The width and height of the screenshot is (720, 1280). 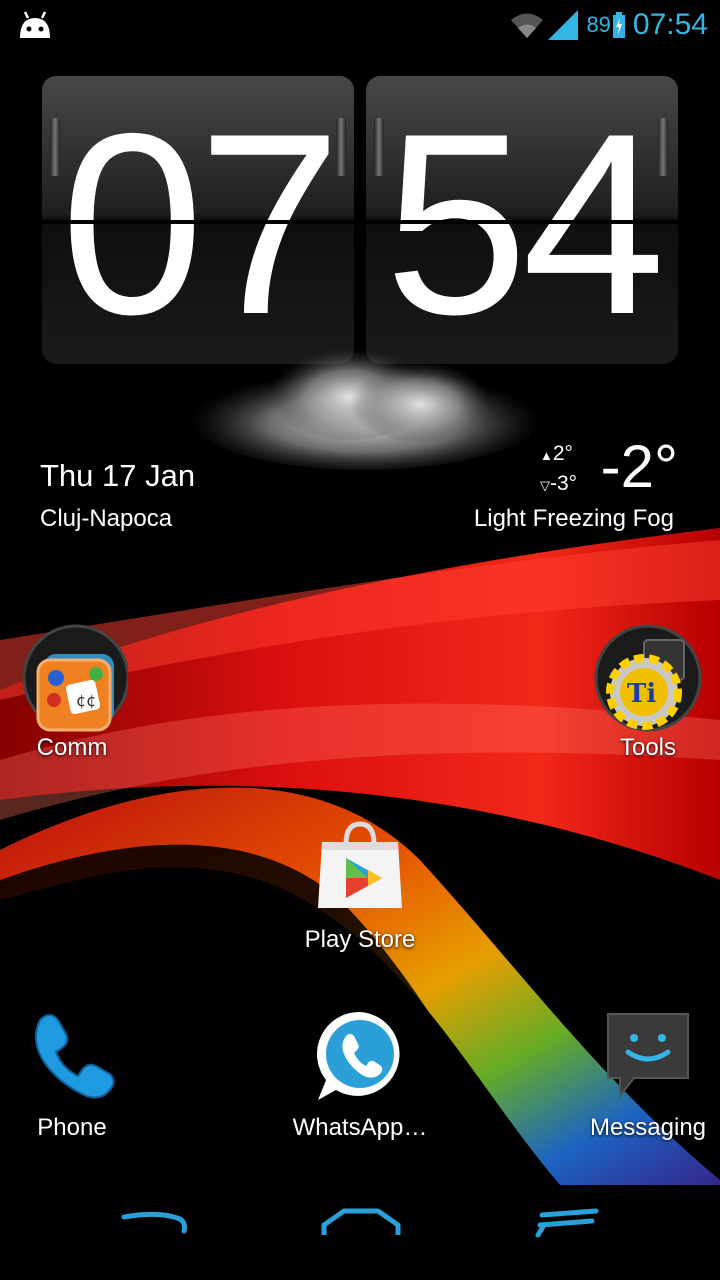 I want to click on fog-cloud-icon, so click(x=365, y=407).